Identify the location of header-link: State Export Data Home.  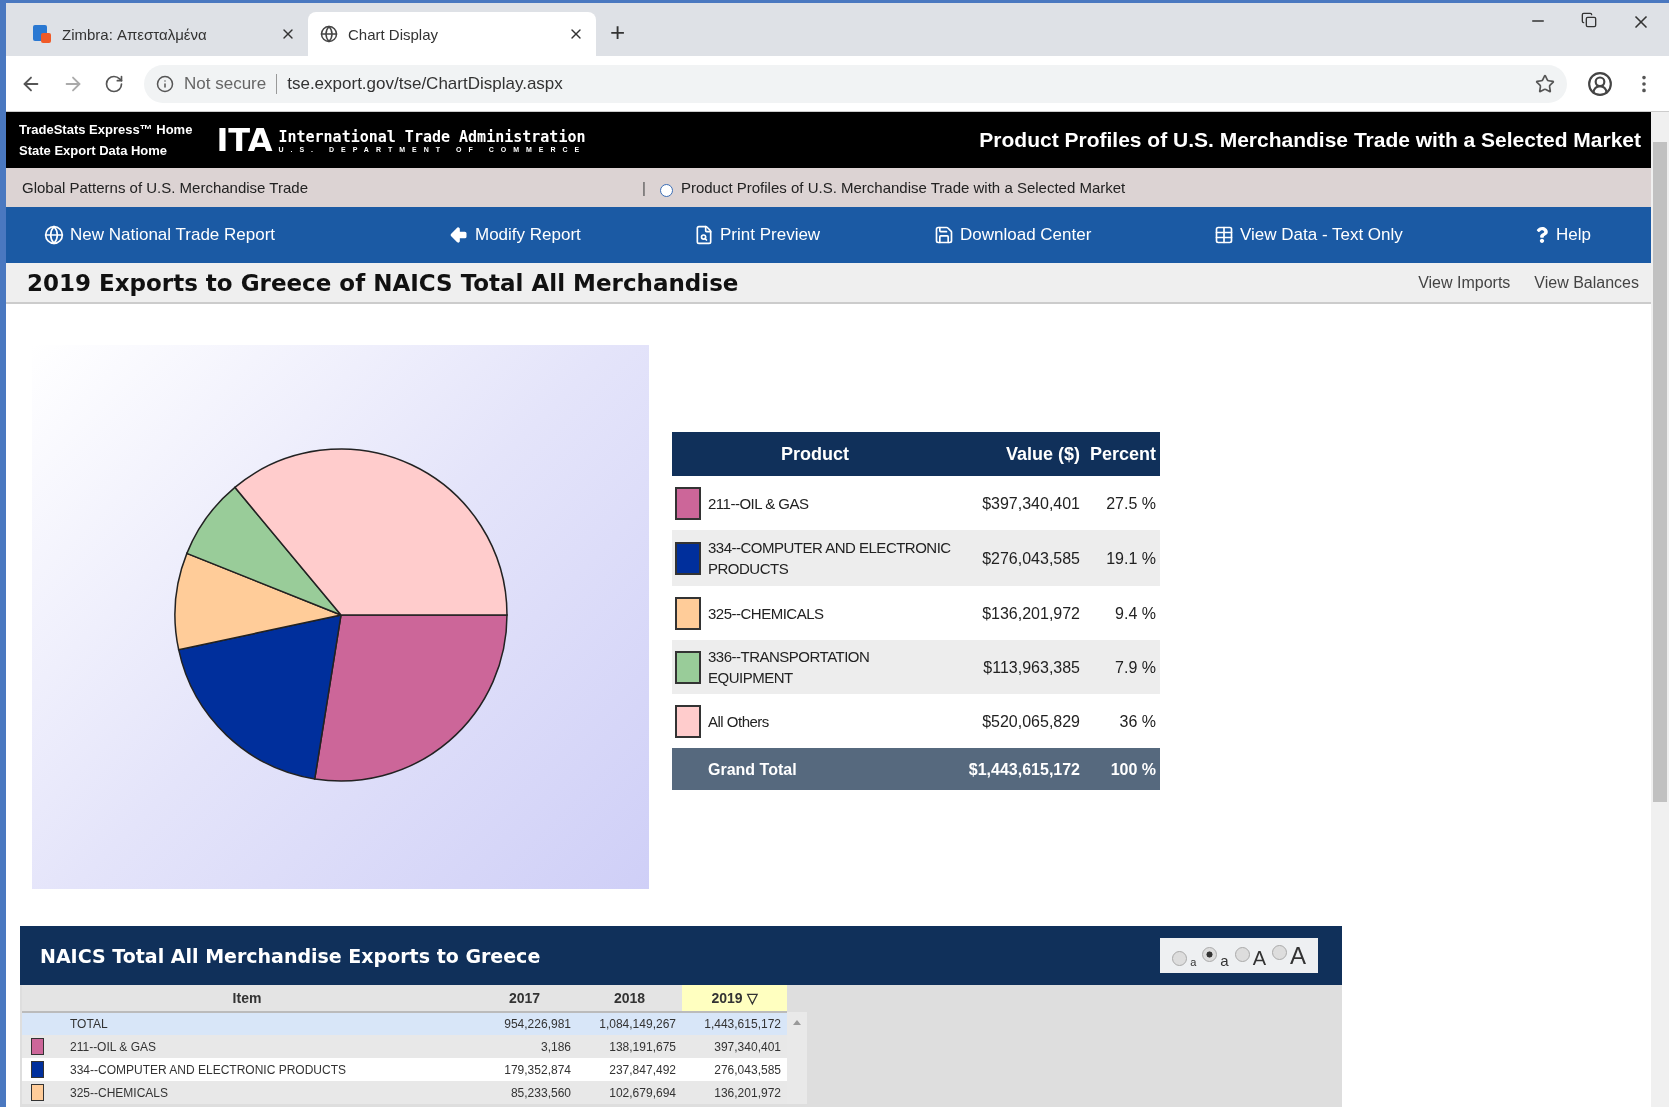
(106, 150).